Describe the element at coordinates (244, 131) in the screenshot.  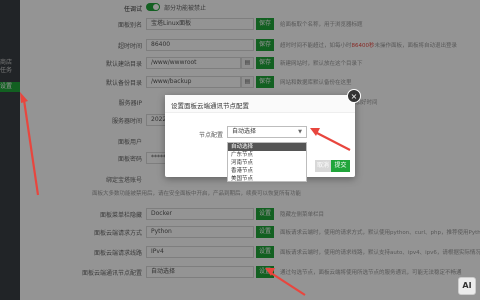
I see `node-config-selected: 自动选择` at that location.